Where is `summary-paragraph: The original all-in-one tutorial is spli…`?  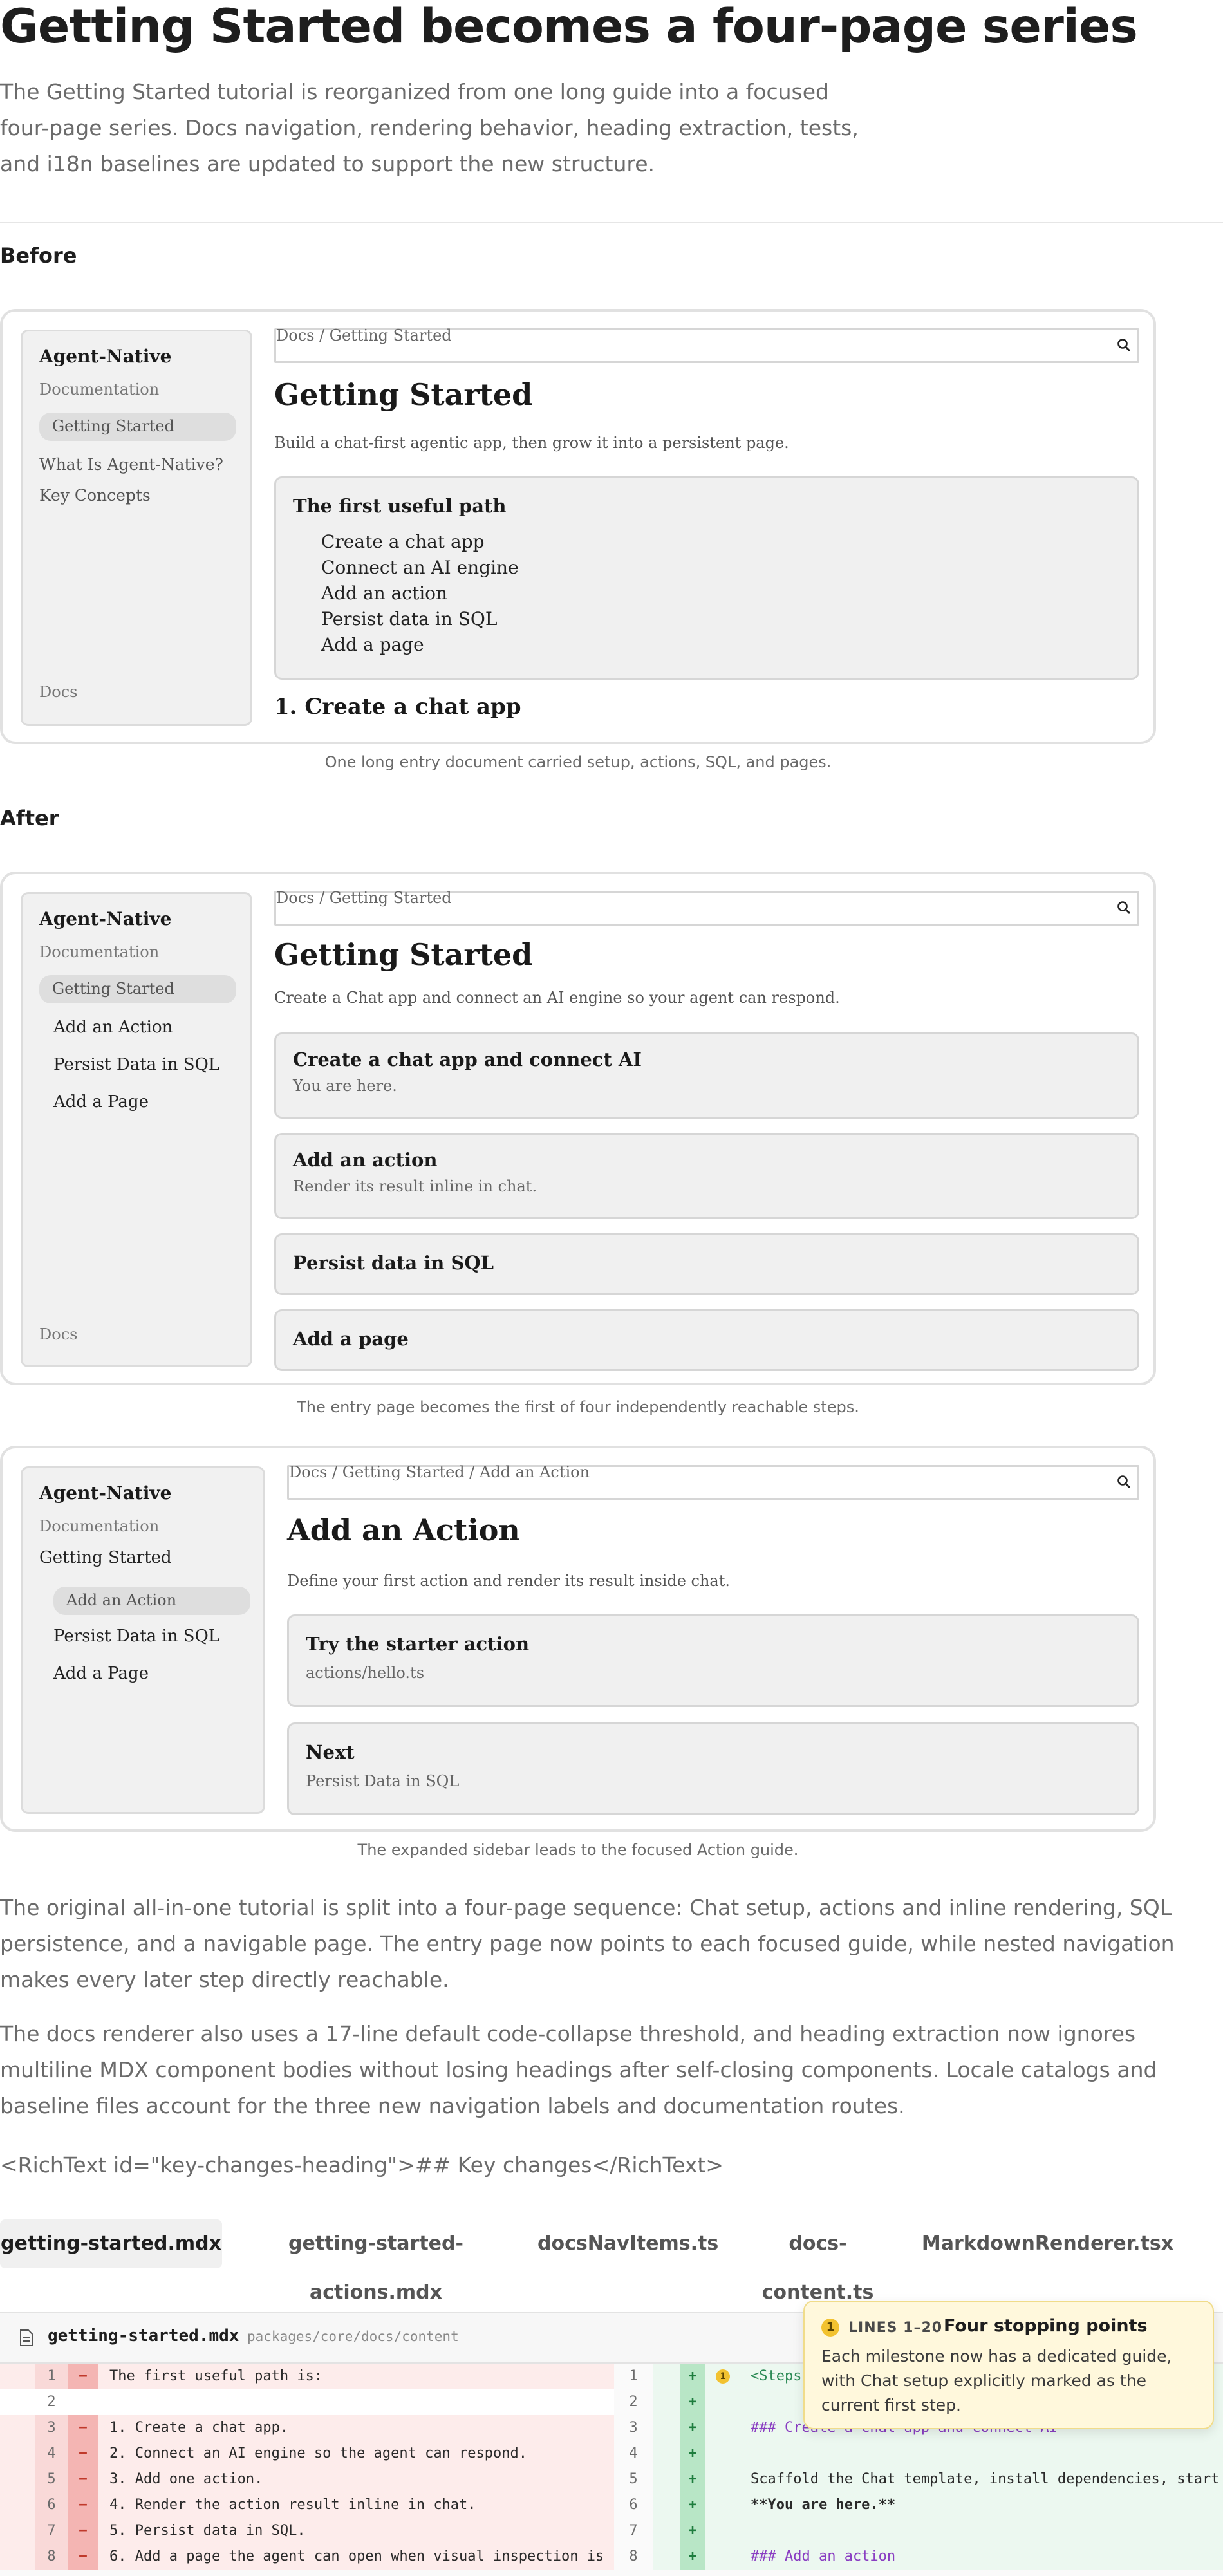 summary-paragraph: The original all-in-one tutorial is spli… is located at coordinates (587, 1943).